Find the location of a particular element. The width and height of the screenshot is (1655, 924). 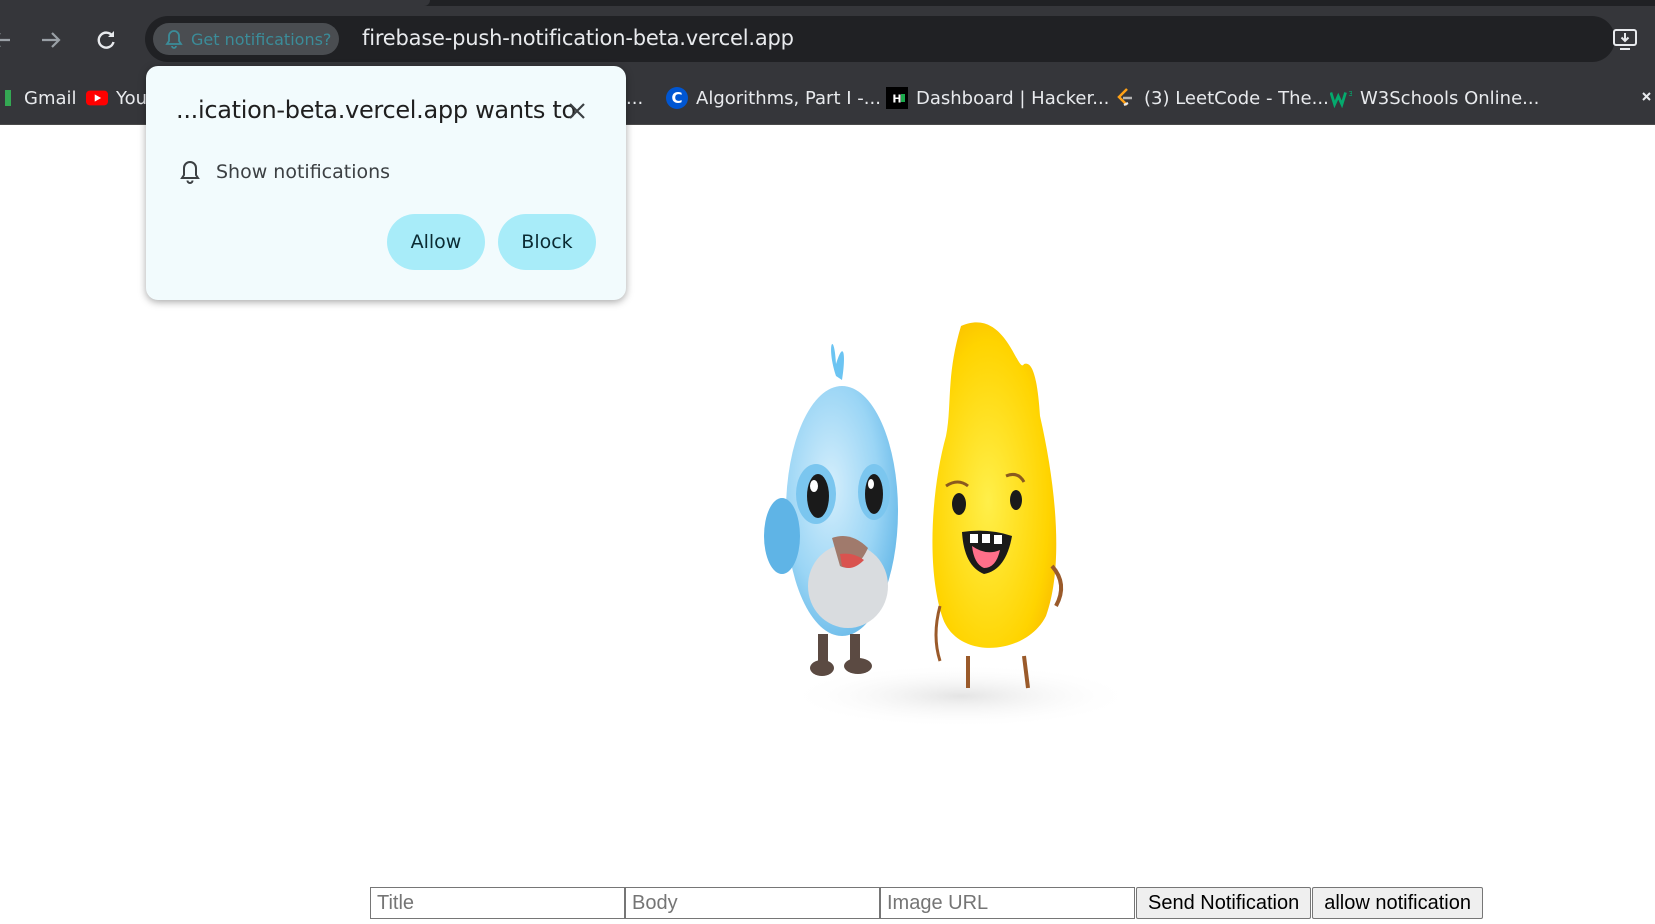

close-icon is located at coordinates (577, 111).